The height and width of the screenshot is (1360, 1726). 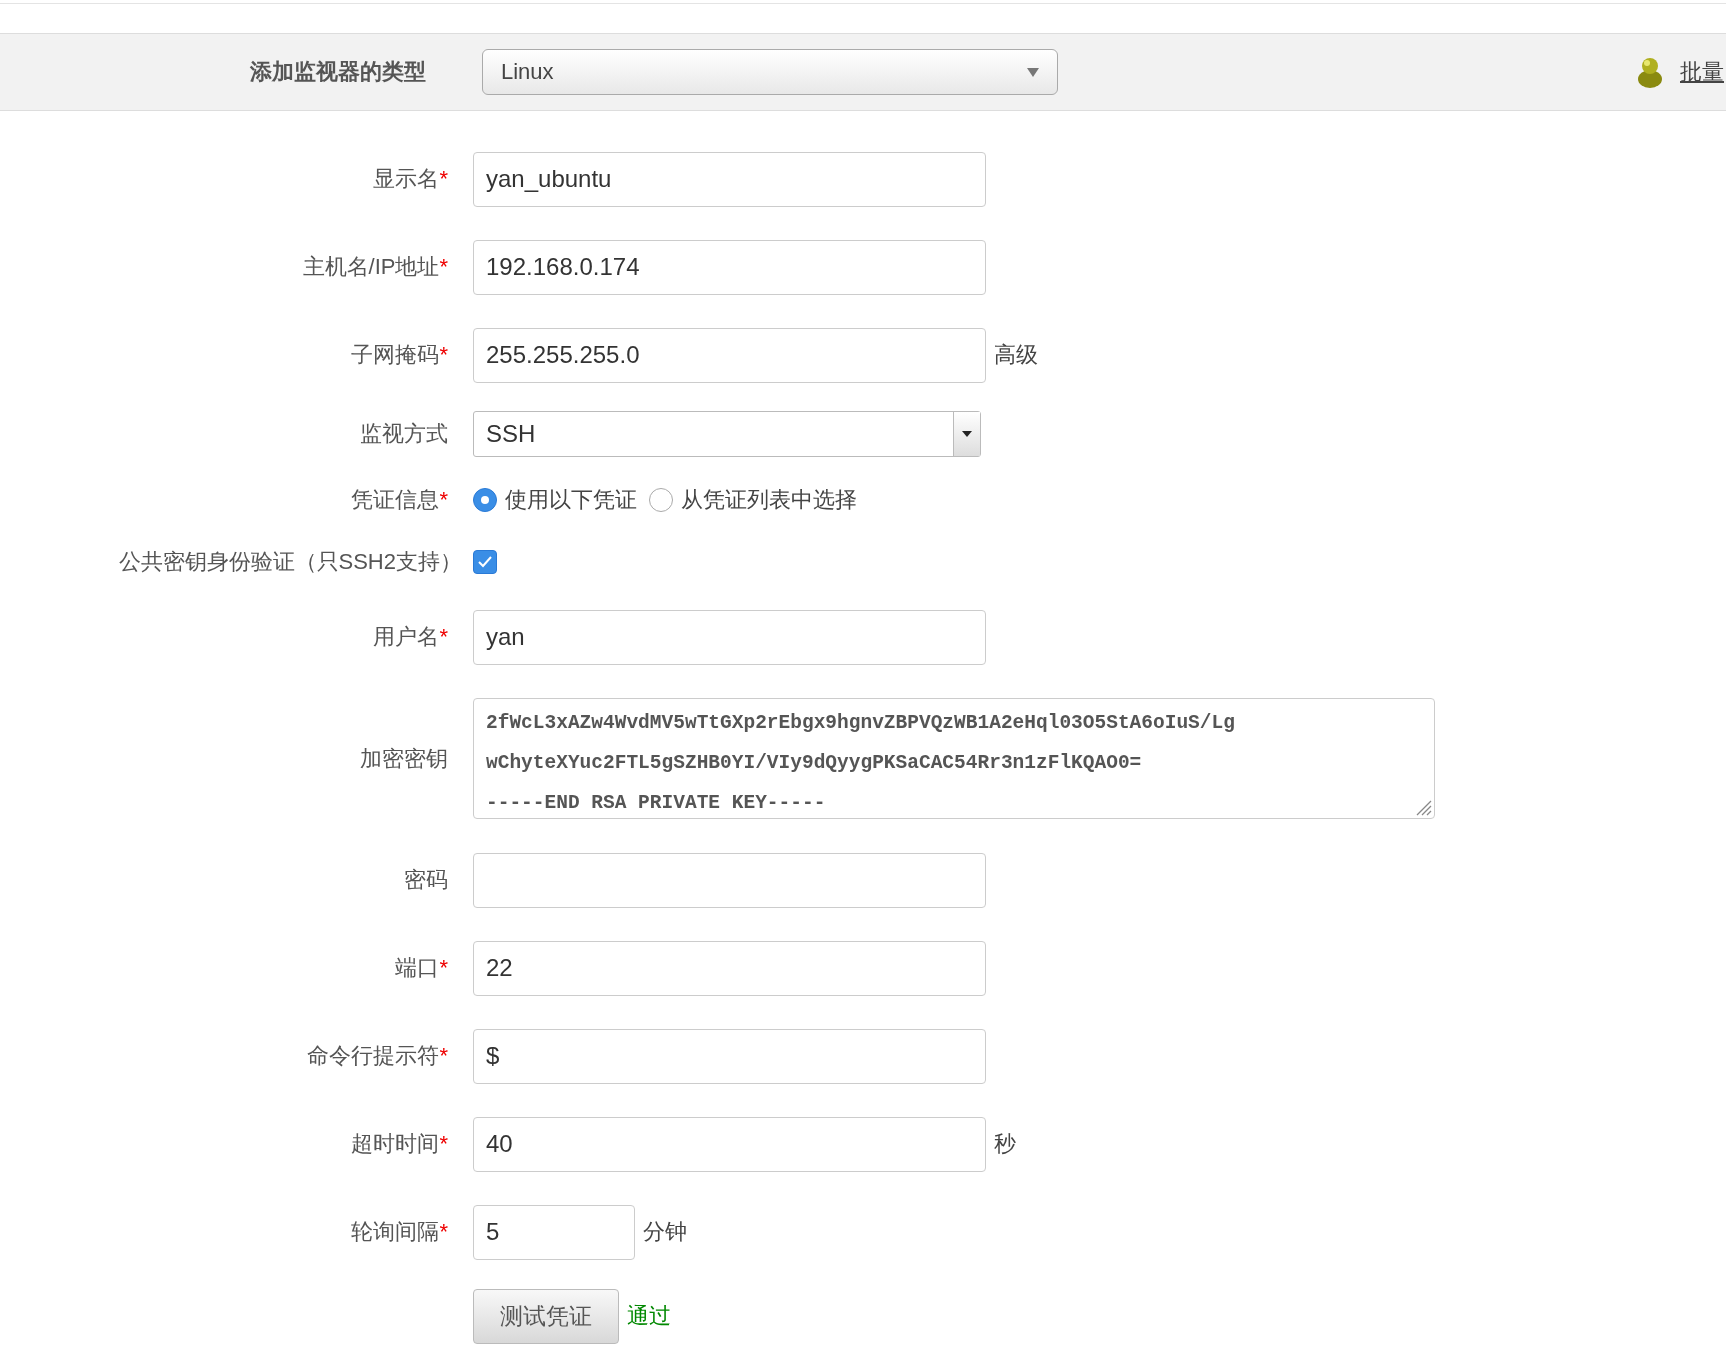 I want to click on bulk-icon, so click(x=1650, y=72).